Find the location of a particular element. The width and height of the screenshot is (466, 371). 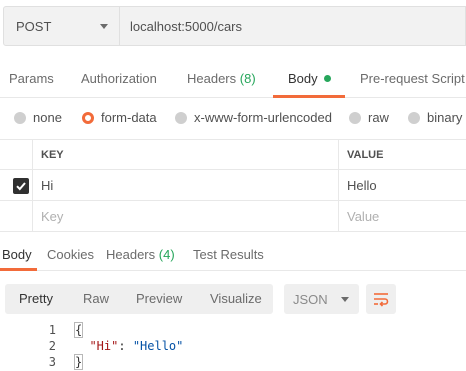

request-url-bar: POST localhost:5000/cars is located at coordinates (234, 26).